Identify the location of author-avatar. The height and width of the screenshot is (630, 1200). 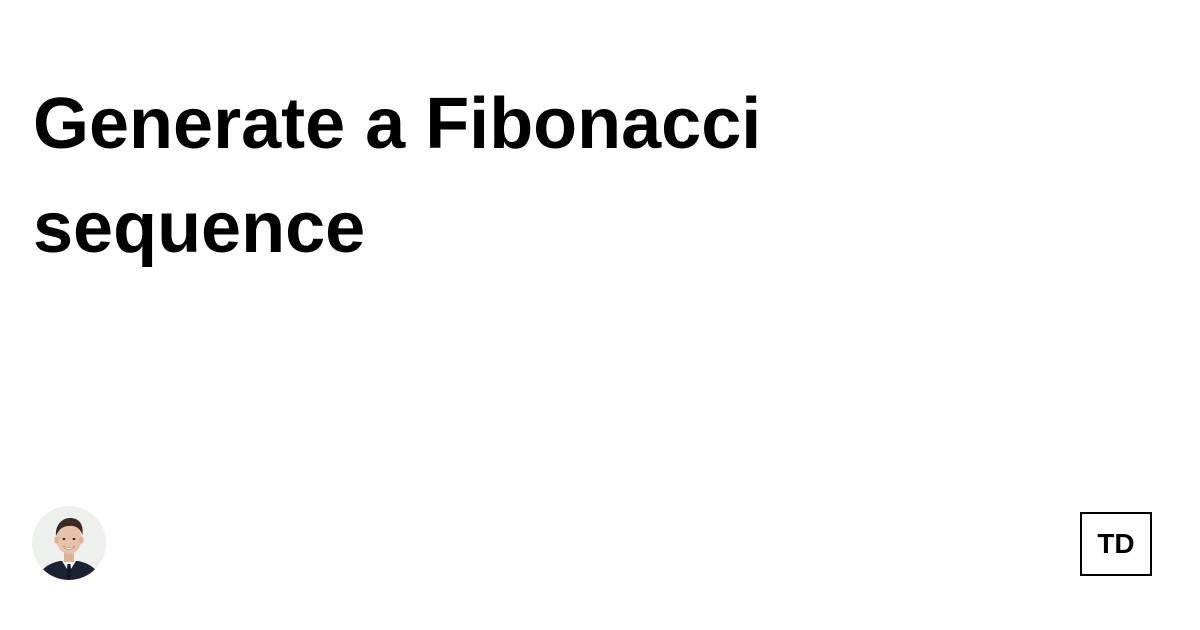
(69, 543).